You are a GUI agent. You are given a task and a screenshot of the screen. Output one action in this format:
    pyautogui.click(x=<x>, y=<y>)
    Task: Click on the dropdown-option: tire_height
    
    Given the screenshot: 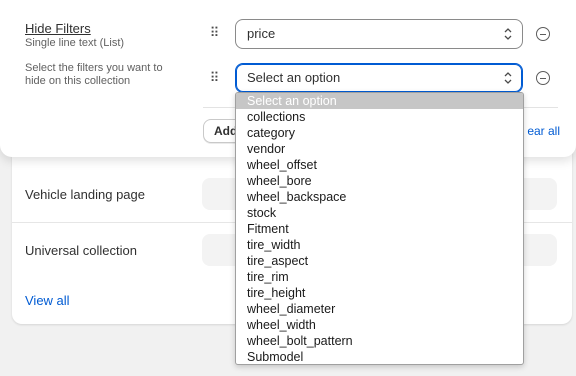 What is the action you would take?
    pyautogui.click(x=379, y=293)
    